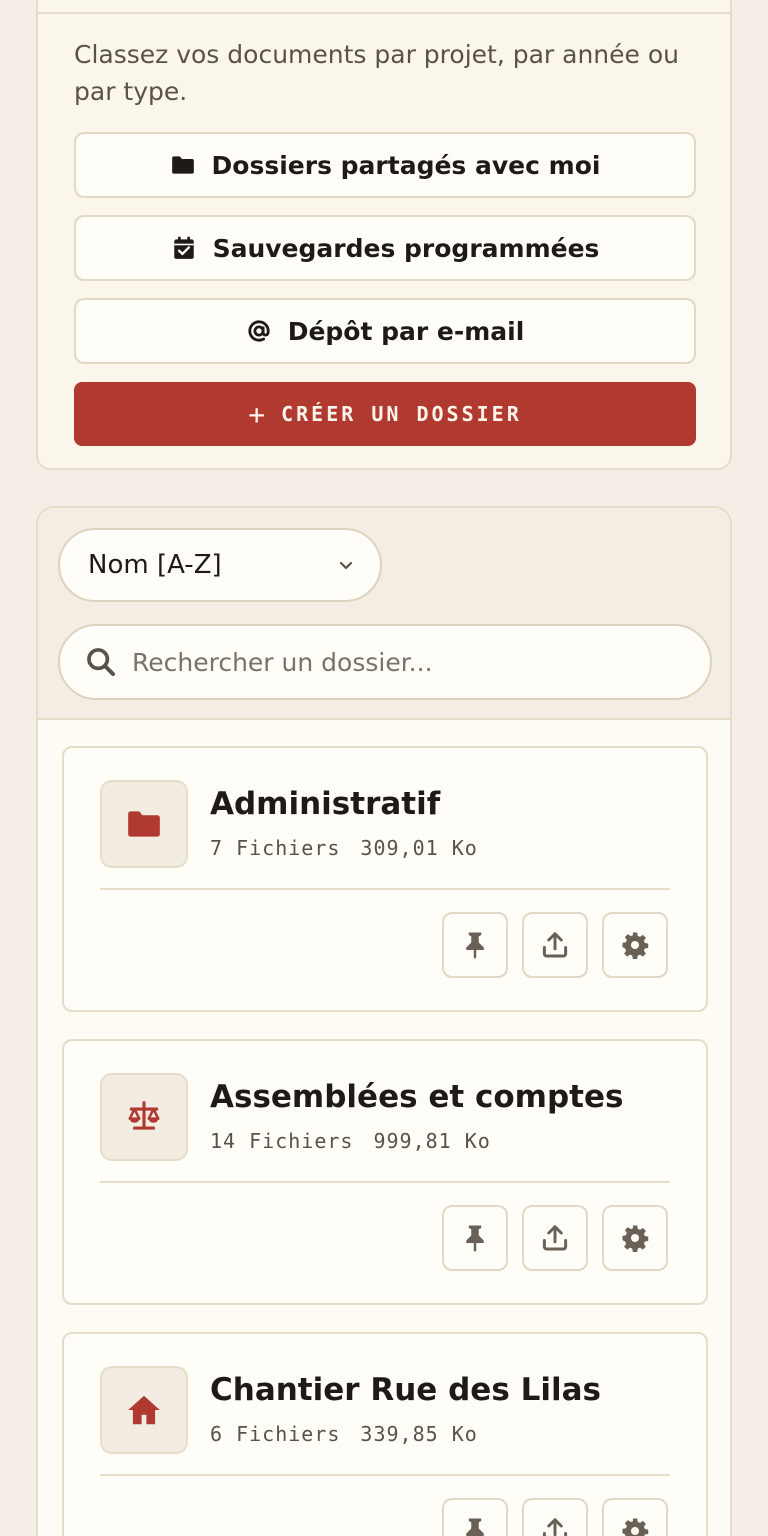  What do you see at coordinates (344, 1434) in the screenshot?
I see `folder-meta: 6 Fichiers 339,85 Ko` at bounding box center [344, 1434].